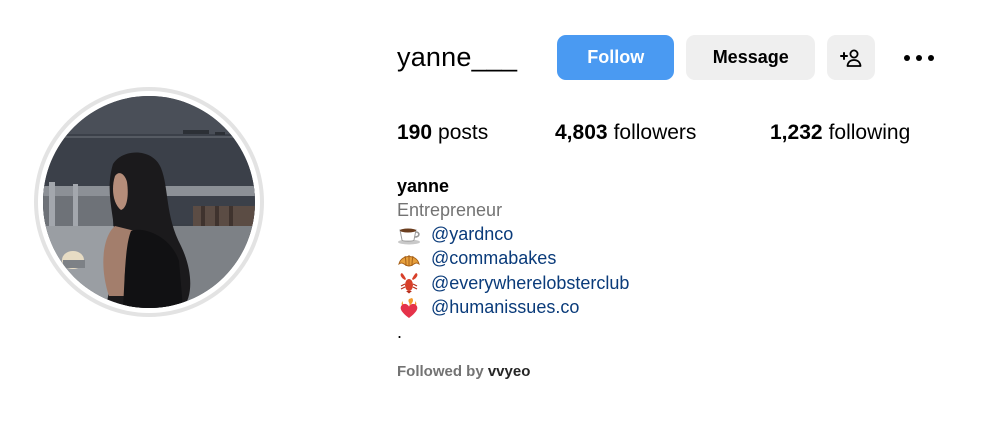  I want to click on coffee-cup-icon, so click(409, 236).